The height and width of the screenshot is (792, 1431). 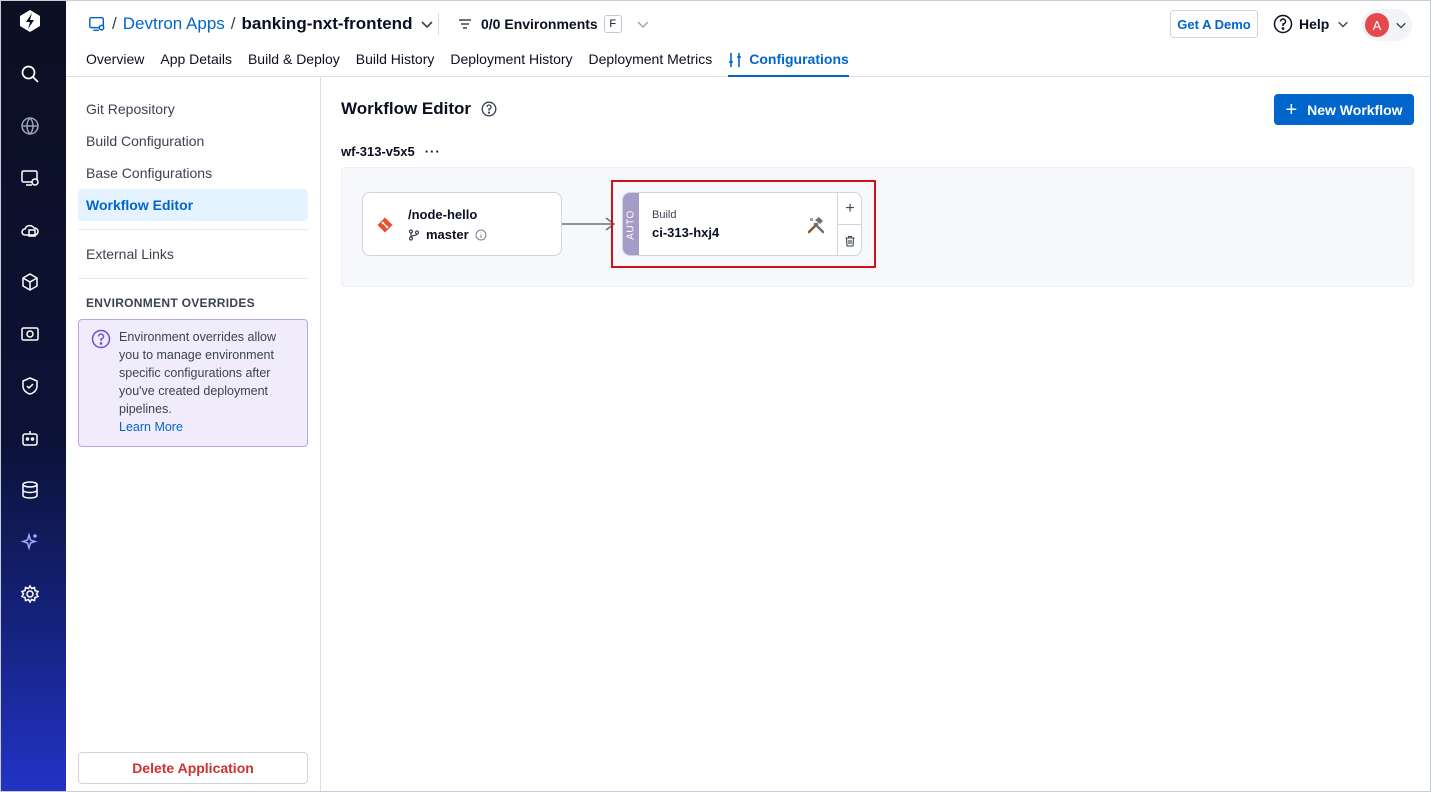 I want to click on trigger-type-text: AUTO, so click(x=631, y=225).